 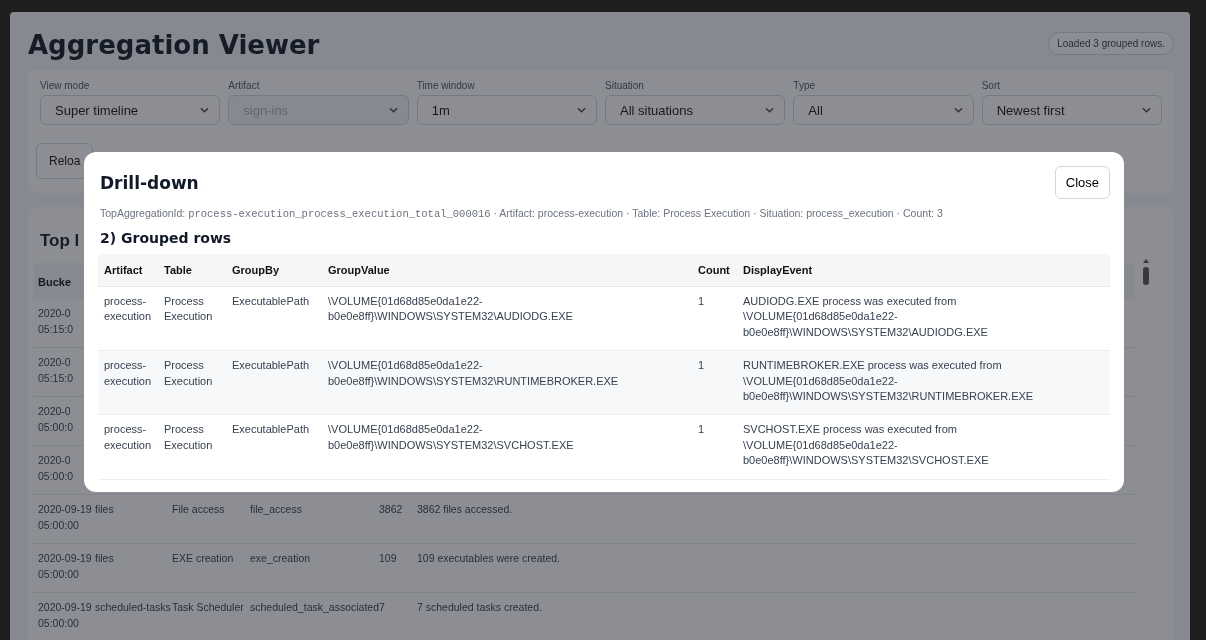 What do you see at coordinates (923, 446) in the screenshot?
I see `table-cell: SVCHOST.EXE process was executed from \VOLUME{01d68d85e0da1e22-b0e0e8ff}\WINDOWS\SYSTEM32\SVCHOST.EXE` at bounding box center [923, 446].